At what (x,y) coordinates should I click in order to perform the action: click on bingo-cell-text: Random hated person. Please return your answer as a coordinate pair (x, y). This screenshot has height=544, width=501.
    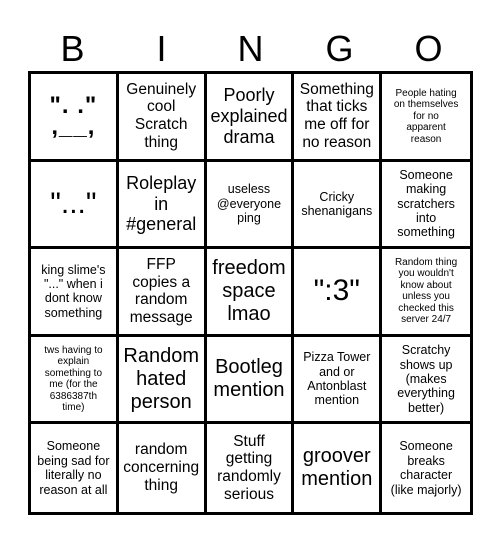
    Looking at the image, I should click on (161, 378).